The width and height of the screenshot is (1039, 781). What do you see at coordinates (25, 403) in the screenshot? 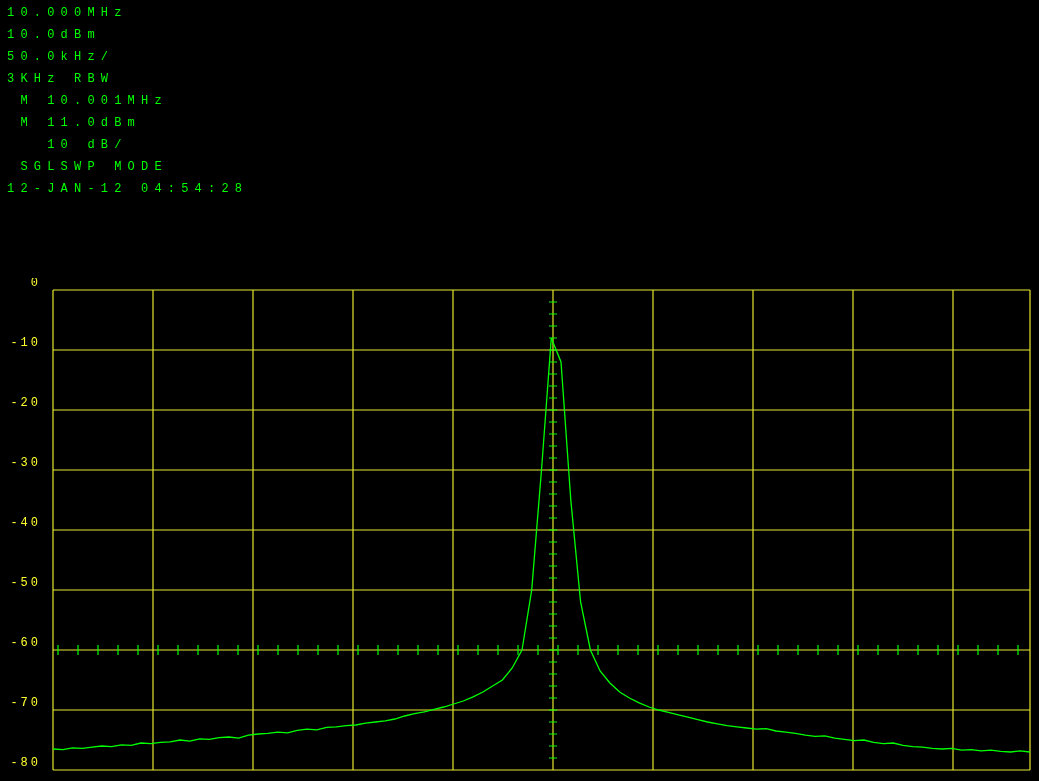
I see `axis-label: -20` at bounding box center [25, 403].